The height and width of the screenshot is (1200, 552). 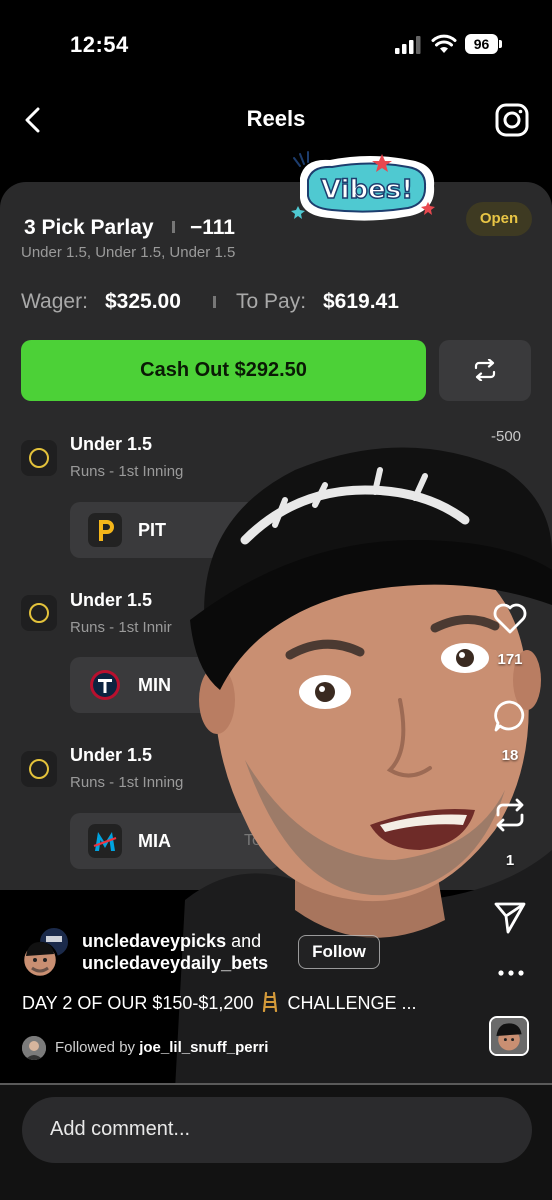 What do you see at coordinates (212, 227) in the screenshot?
I see `parlay-odds: −111` at bounding box center [212, 227].